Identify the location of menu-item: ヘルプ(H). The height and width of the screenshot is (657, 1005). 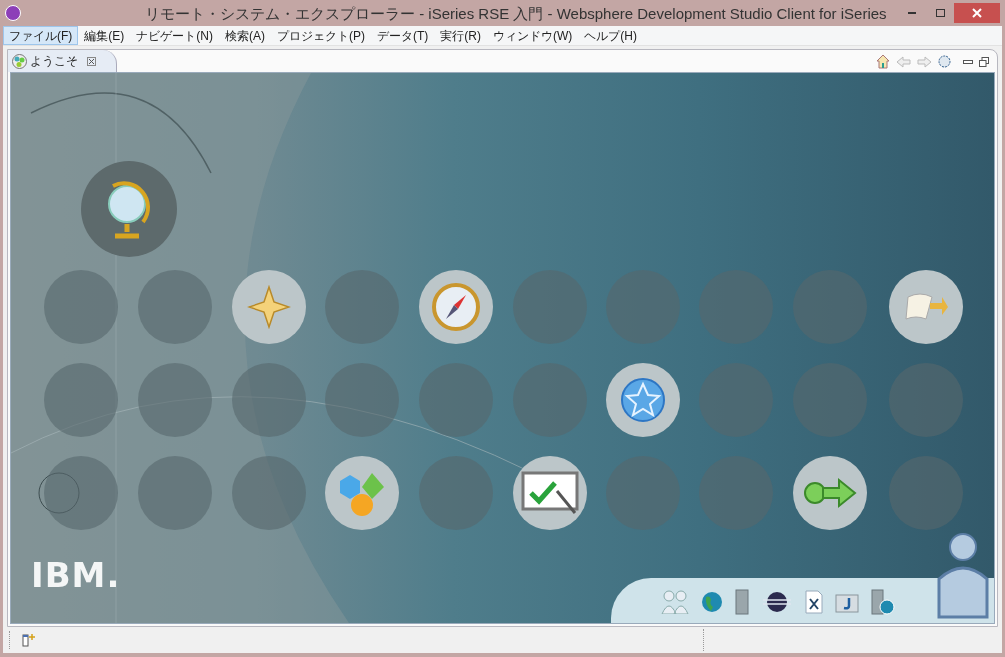
(610, 35).